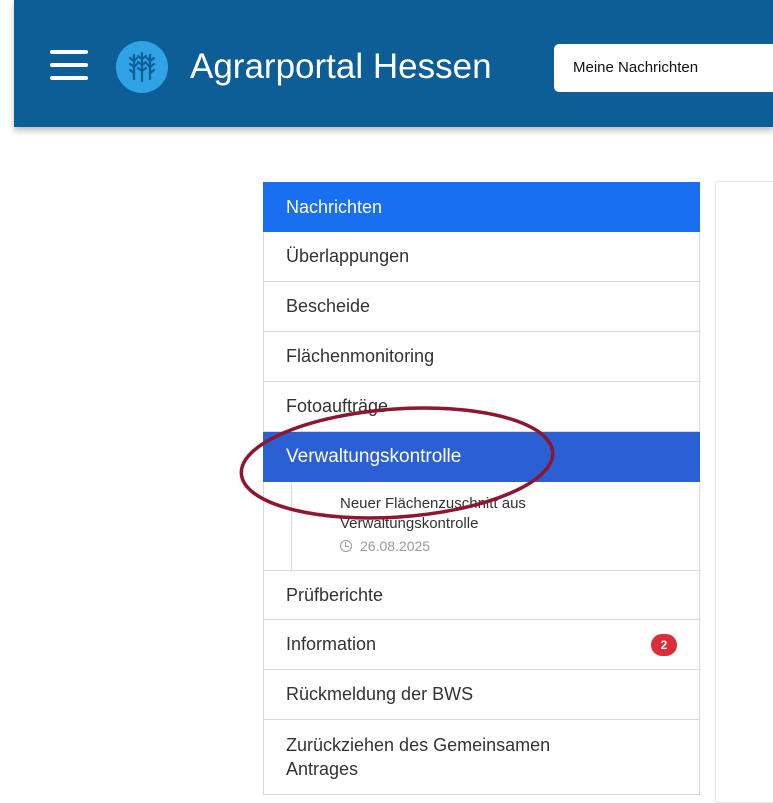 Image resolution: width=773 pixels, height=803 pixels. What do you see at coordinates (481, 307) in the screenshot?
I see `nav-item-bescheide: Bescheide` at bounding box center [481, 307].